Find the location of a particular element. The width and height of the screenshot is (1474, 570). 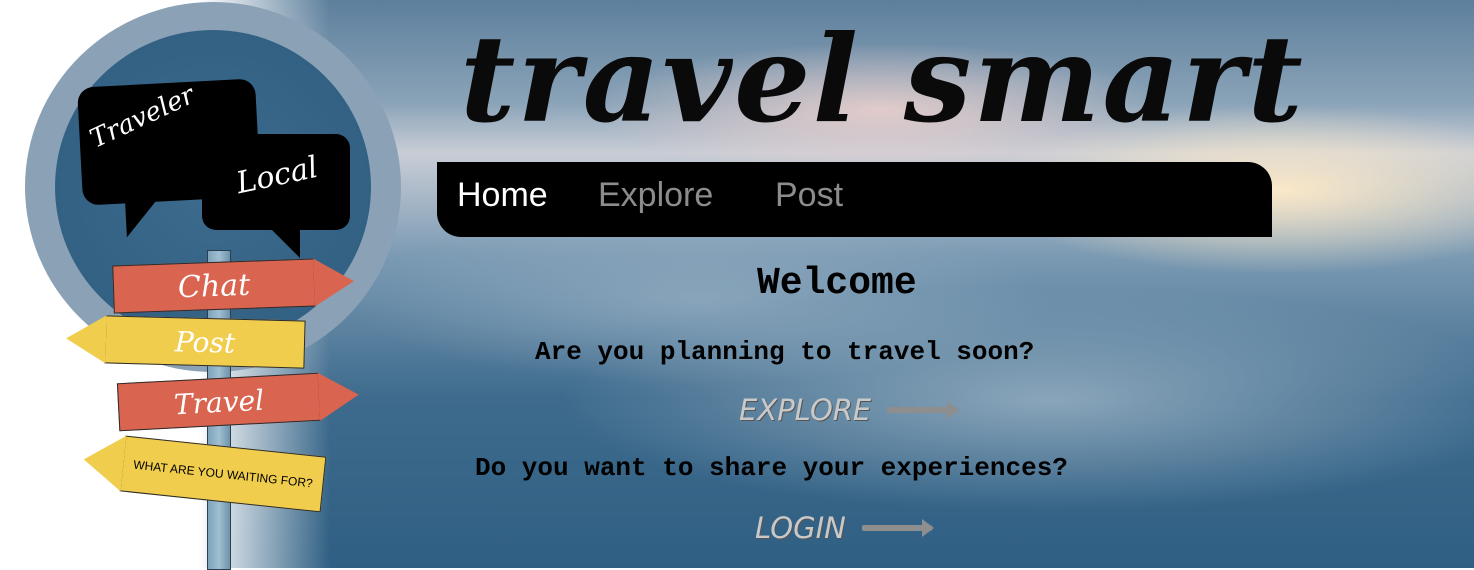

main-nav: Home Explore Post is located at coordinates (854, 199).